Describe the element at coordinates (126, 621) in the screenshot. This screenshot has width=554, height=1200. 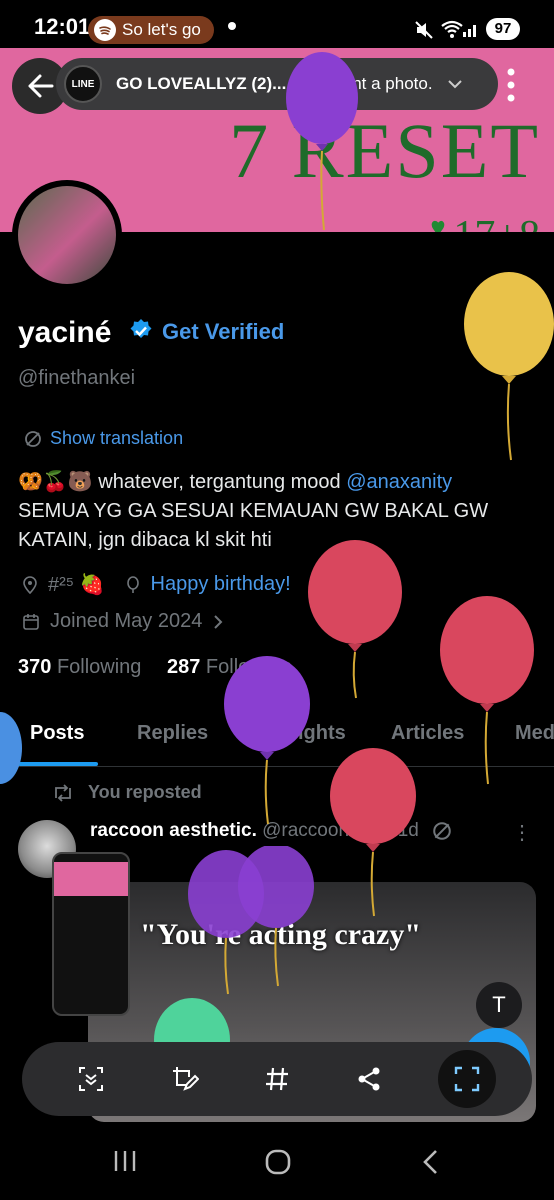
I see `joined-label: Joined May 2024` at that location.